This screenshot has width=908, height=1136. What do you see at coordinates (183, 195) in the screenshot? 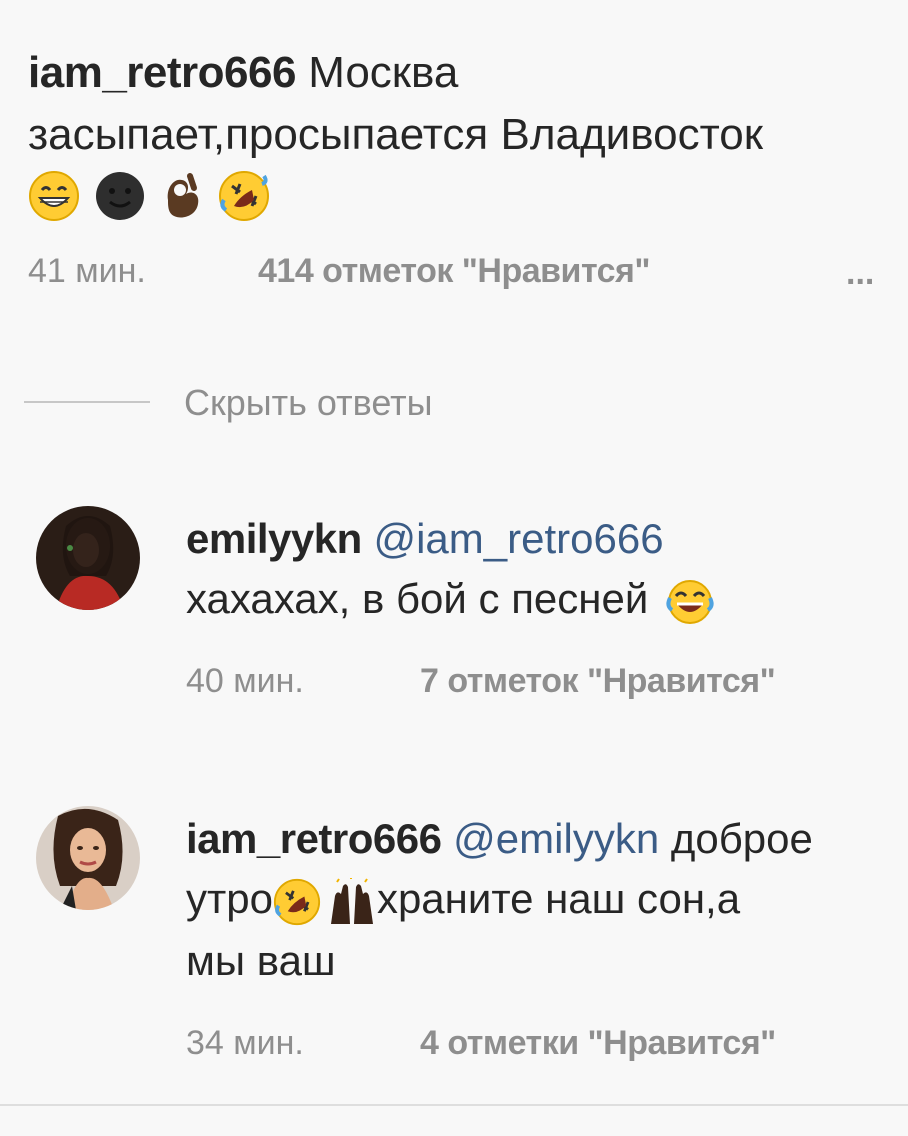
I see `ok-hand-icon` at bounding box center [183, 195].